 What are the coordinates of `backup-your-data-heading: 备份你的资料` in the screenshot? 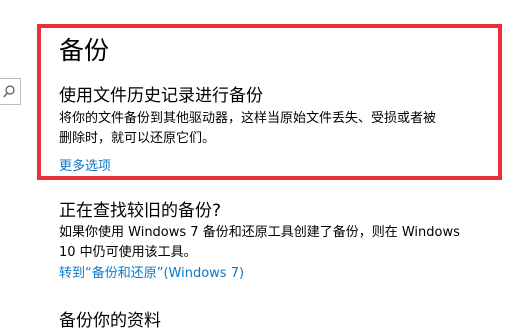 It's located at (110, 321).